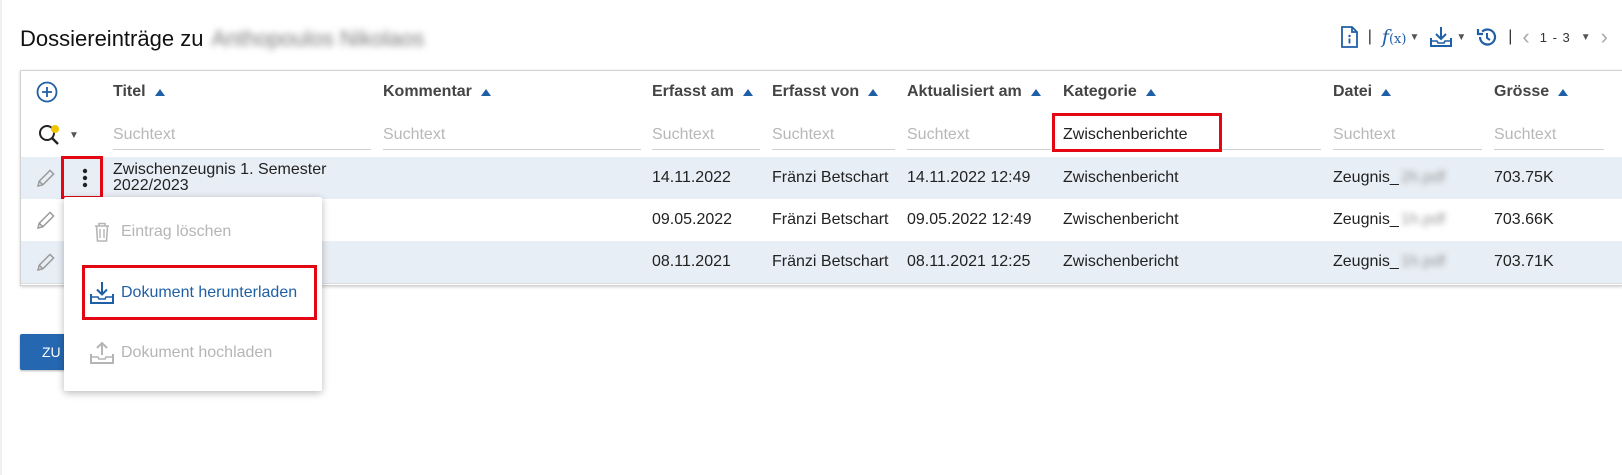  I want to click on page-title: Dossiereinträge zu Anthopoulos Nikolaos, so click(222, 39).